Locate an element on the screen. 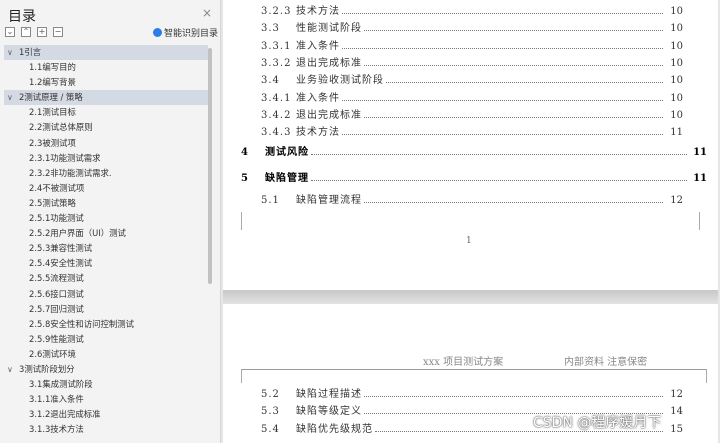 Image resolution: width=720 pixels, height=443 pixels. toc-subsection-item: 2.5.8安全性和访问控制测试 is located at coordinates (106, 324).